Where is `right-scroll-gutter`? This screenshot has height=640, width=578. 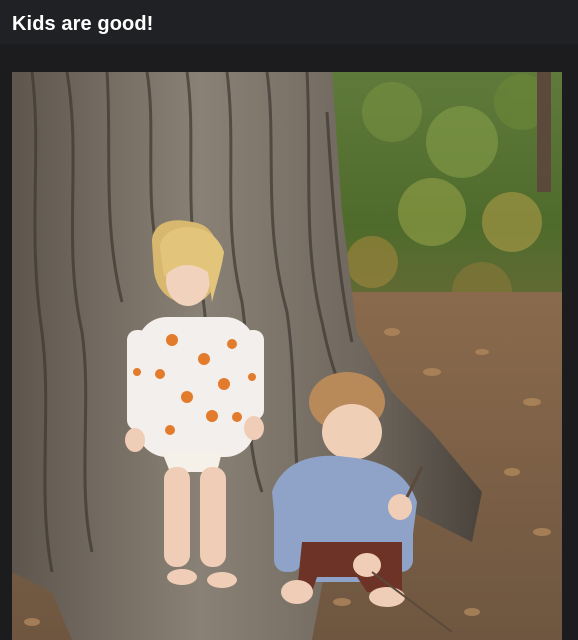 right-scroll-gutter is located at coordinates (570, 356).